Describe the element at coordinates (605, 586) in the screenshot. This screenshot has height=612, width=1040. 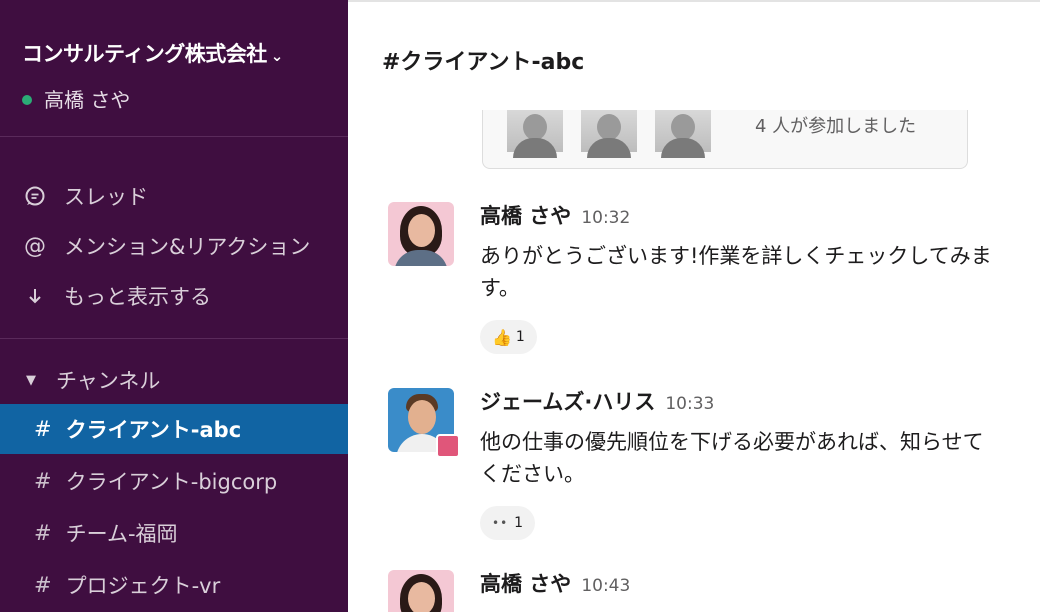
I see `message-time: 10:43` at that location.